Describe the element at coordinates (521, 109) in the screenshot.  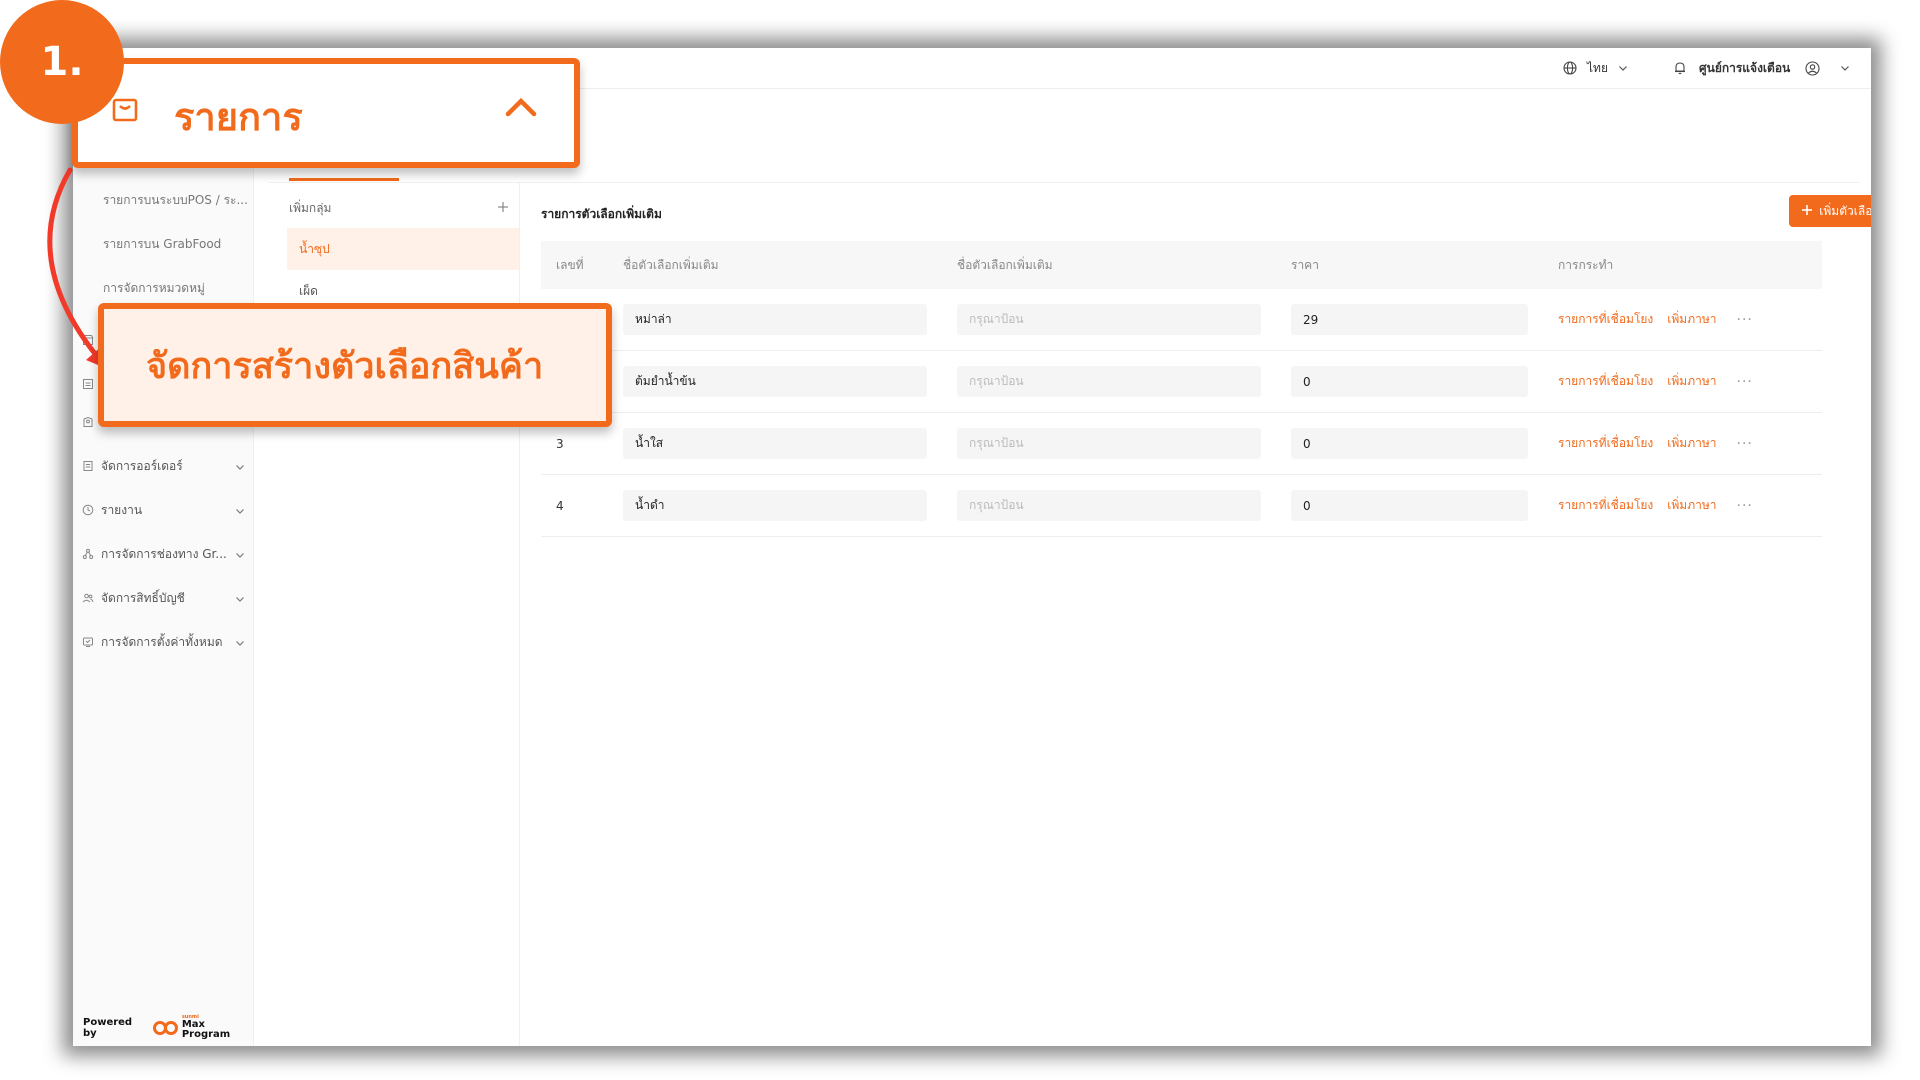
I see `chevron-up-icon` at that location.